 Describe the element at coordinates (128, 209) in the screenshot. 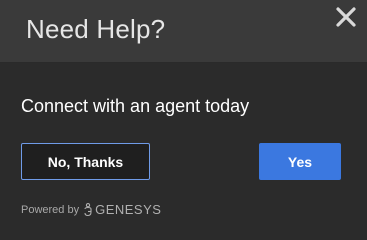

I see `genesys-brand: GENESYS` at that location.